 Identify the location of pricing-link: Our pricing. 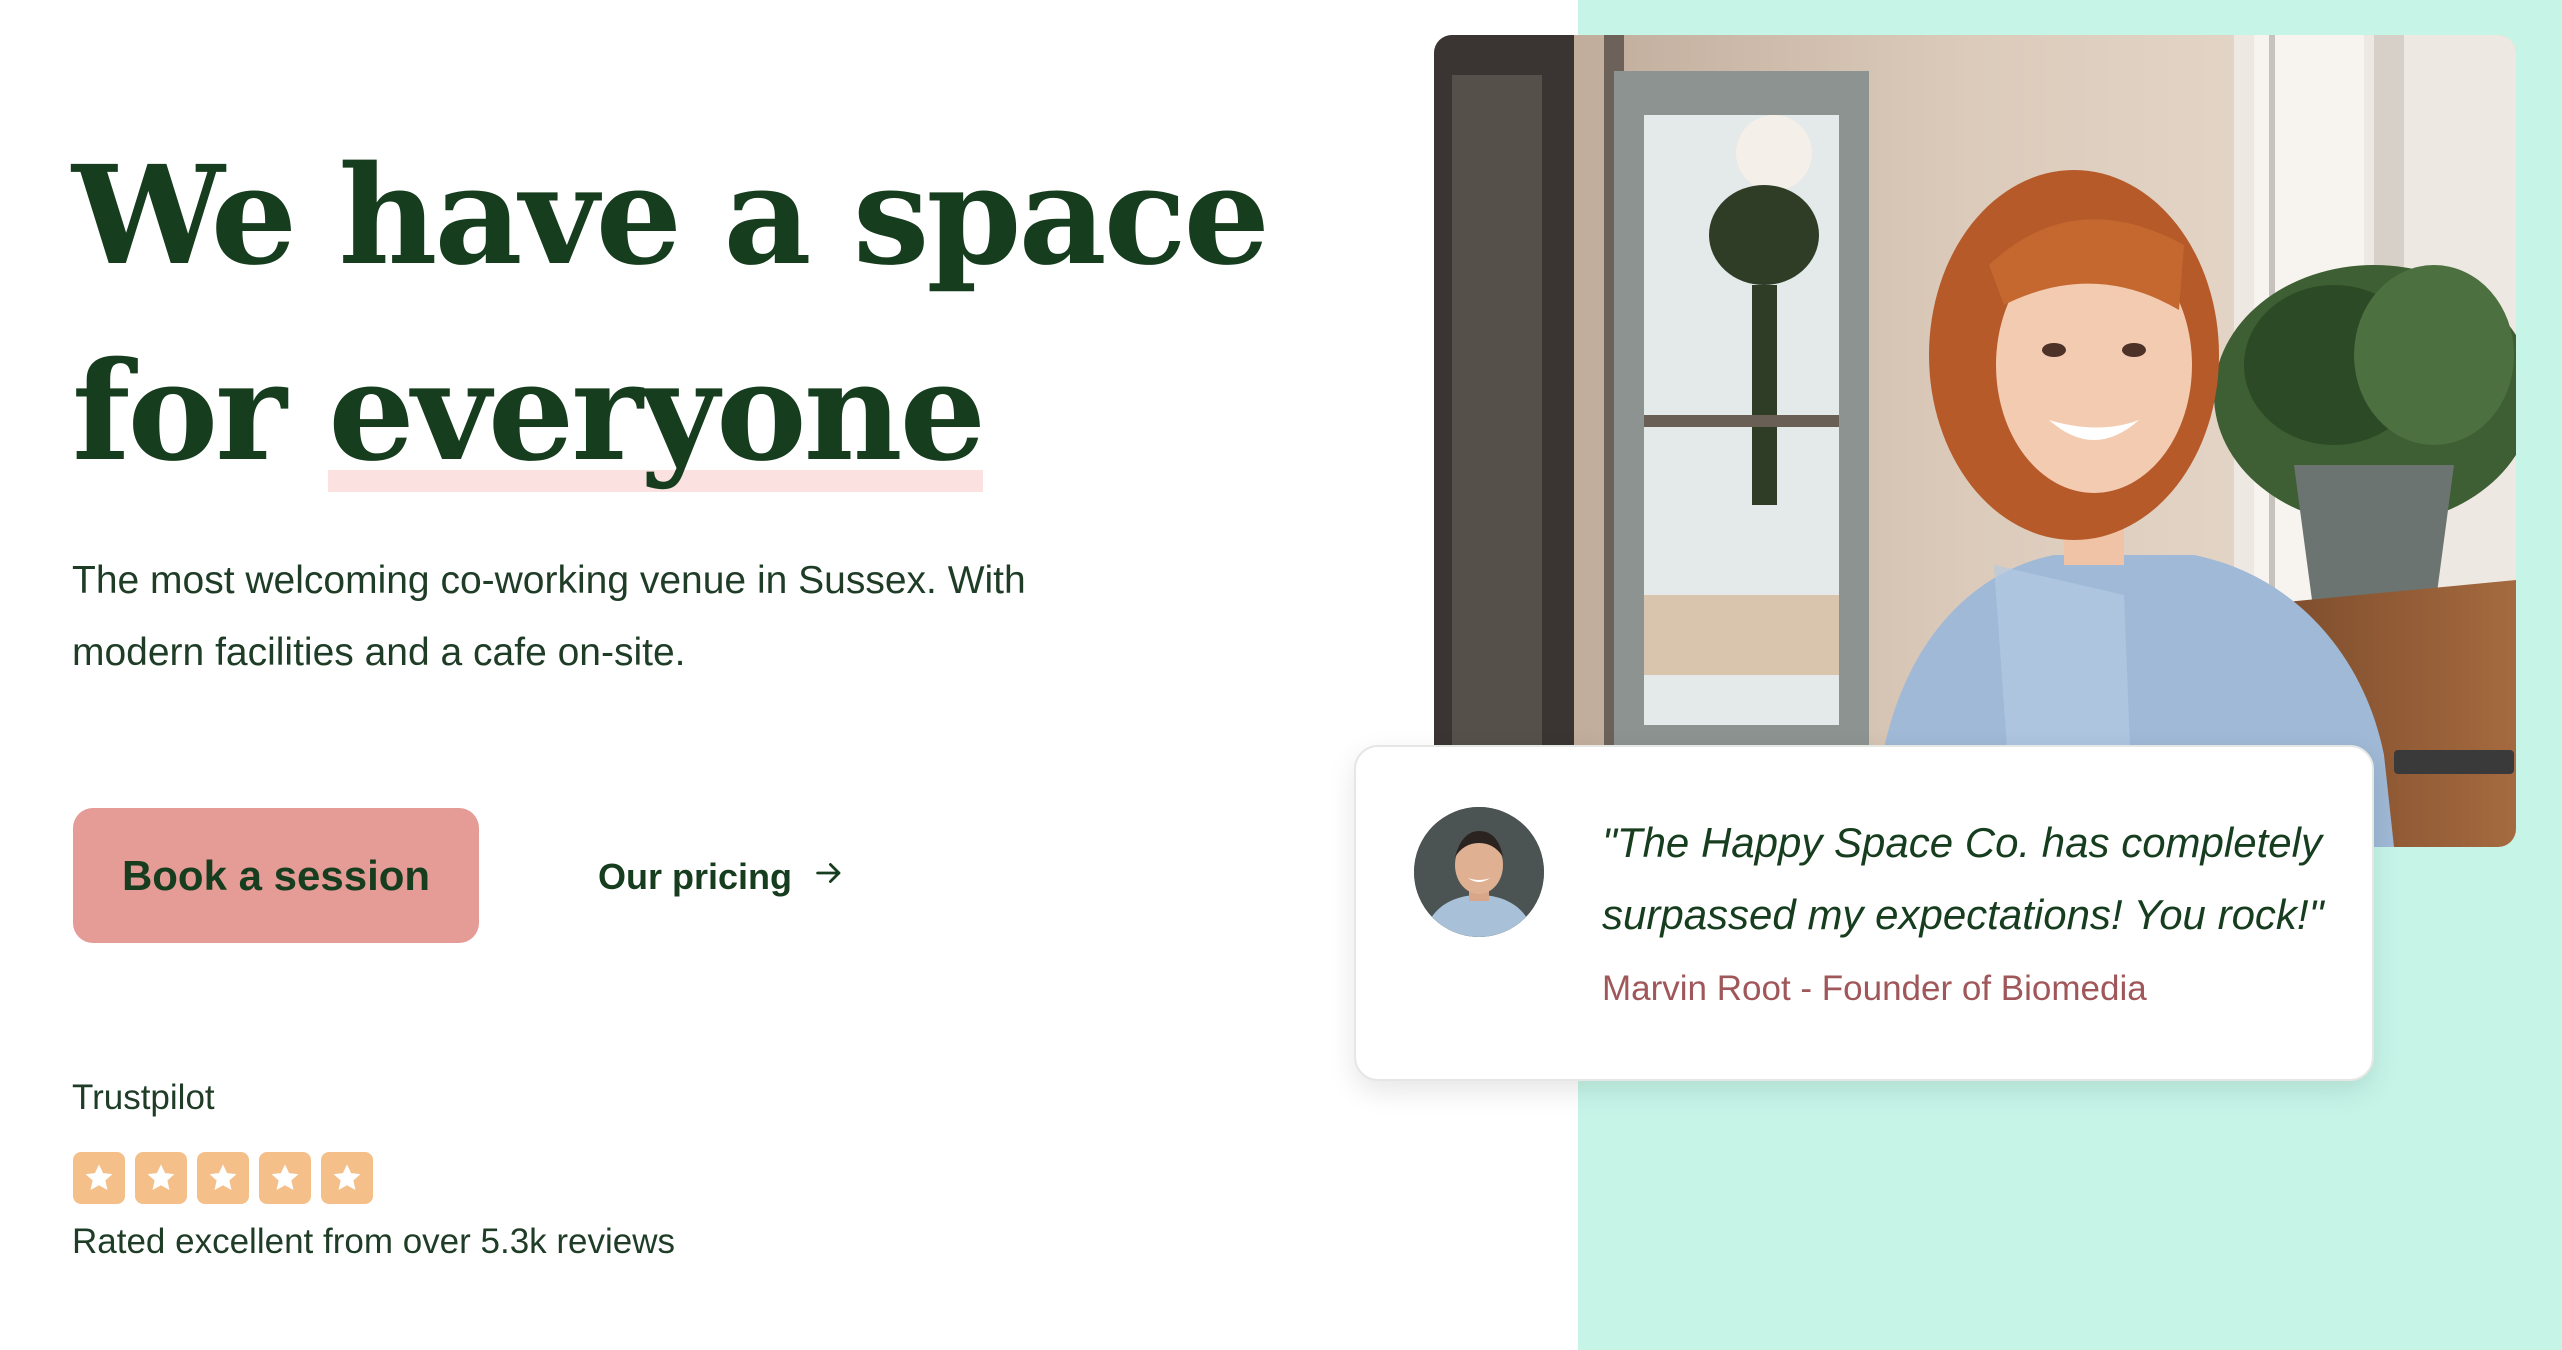
(722, 877).